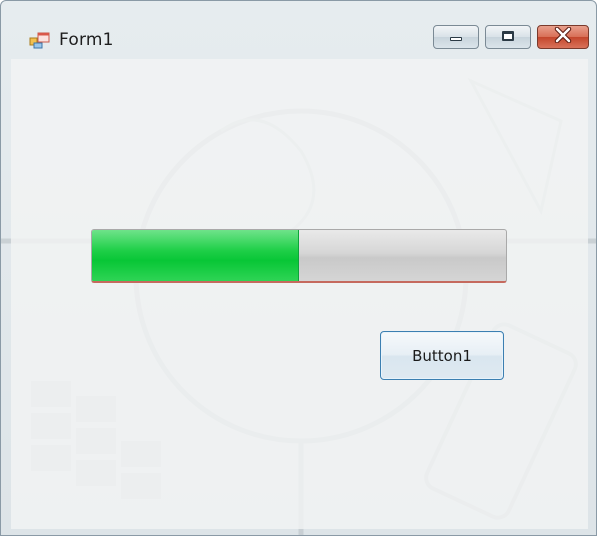 This screenshot has width=597, height=536. Describe the element at coordinates (40, 40) in the screenshot. I see `form-app-icon` at that location.